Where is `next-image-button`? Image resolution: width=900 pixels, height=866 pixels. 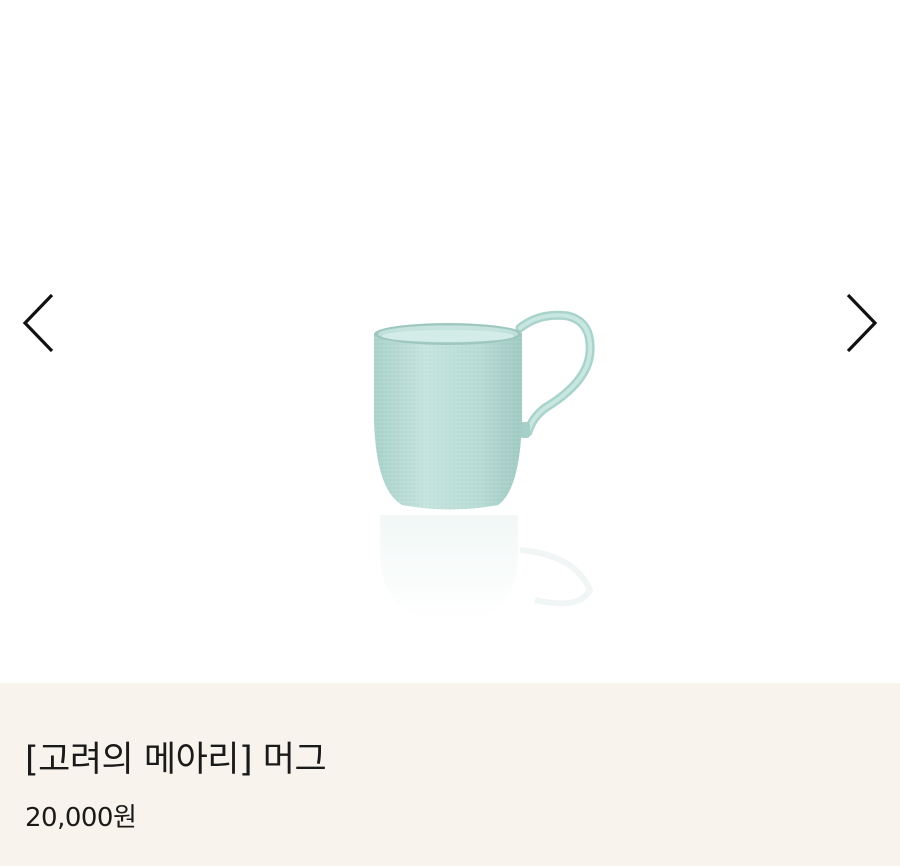
next-image-button is located at coordinates (862, 325).